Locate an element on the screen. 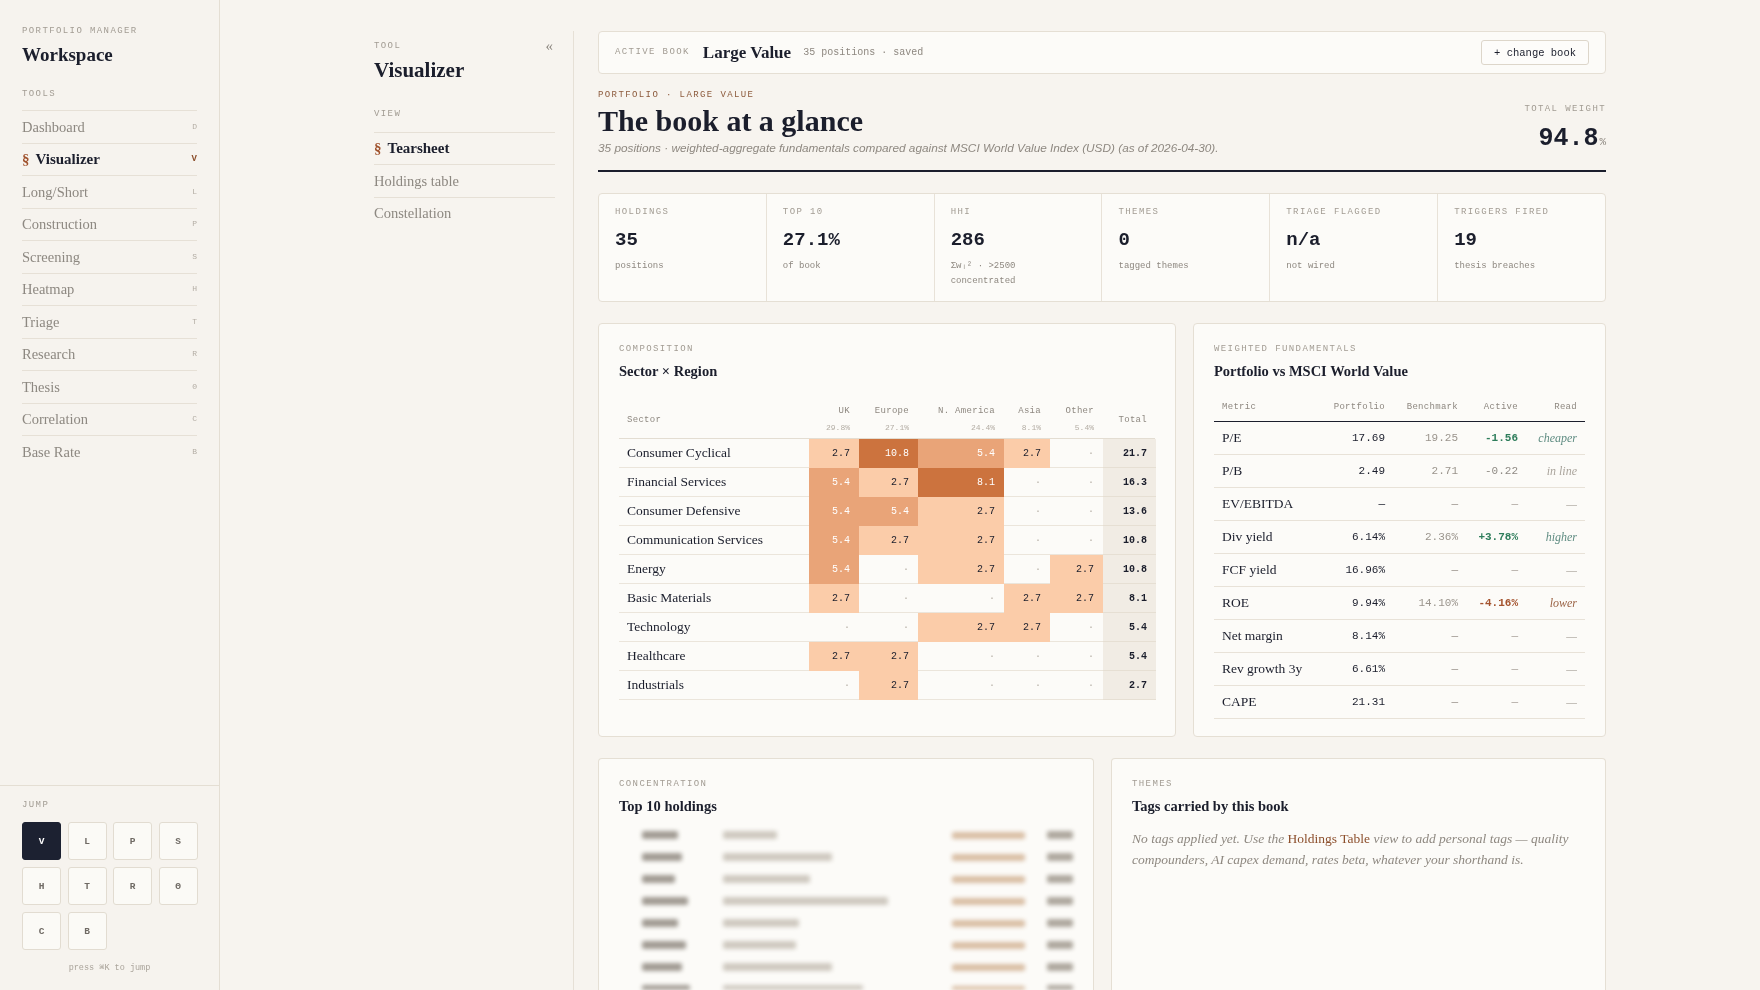 The height and width of the screenshot is (990, 1760). sidebar-item: § Visualizer is located at coordinates (61, 159).